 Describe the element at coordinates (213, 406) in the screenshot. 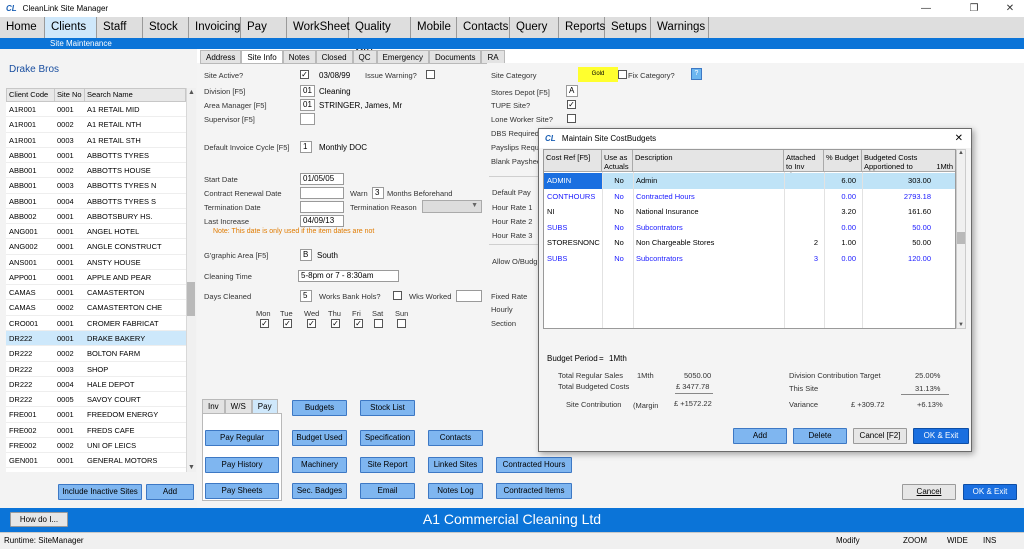

I see `subtab-inv: Inv` at that location.